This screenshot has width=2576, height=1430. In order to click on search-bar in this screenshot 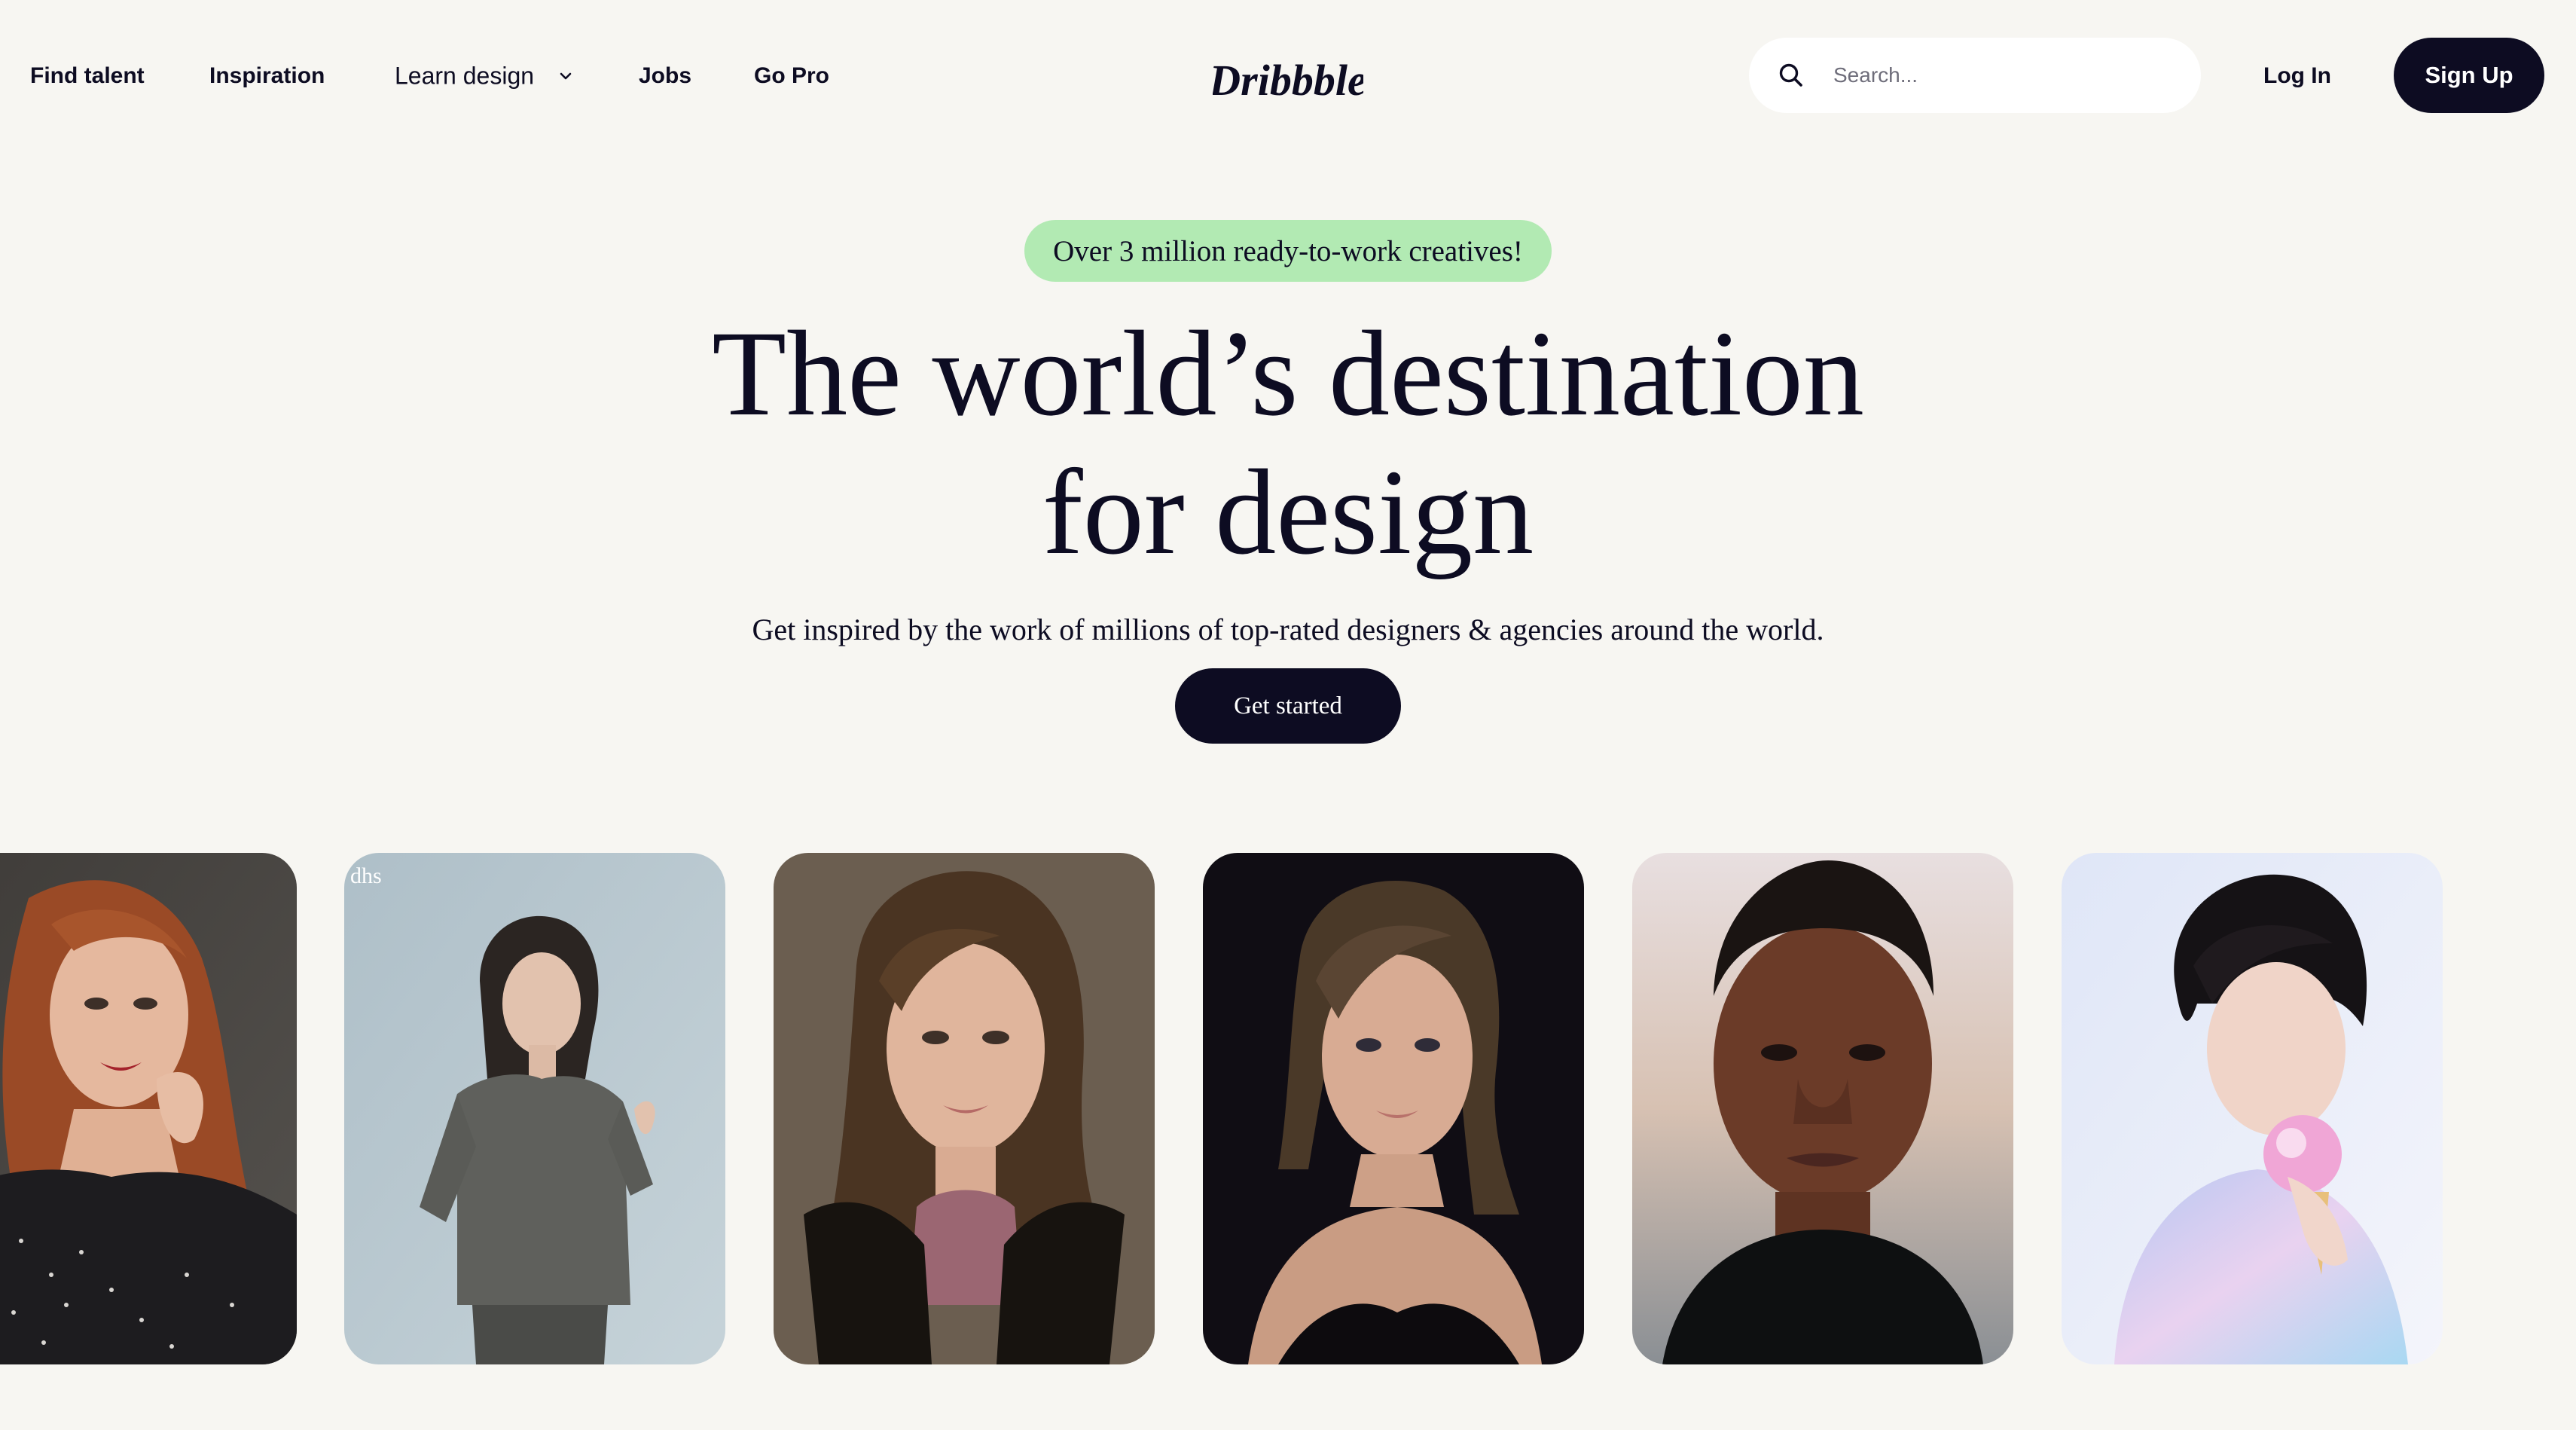, I will do `click(1975, 76)`.